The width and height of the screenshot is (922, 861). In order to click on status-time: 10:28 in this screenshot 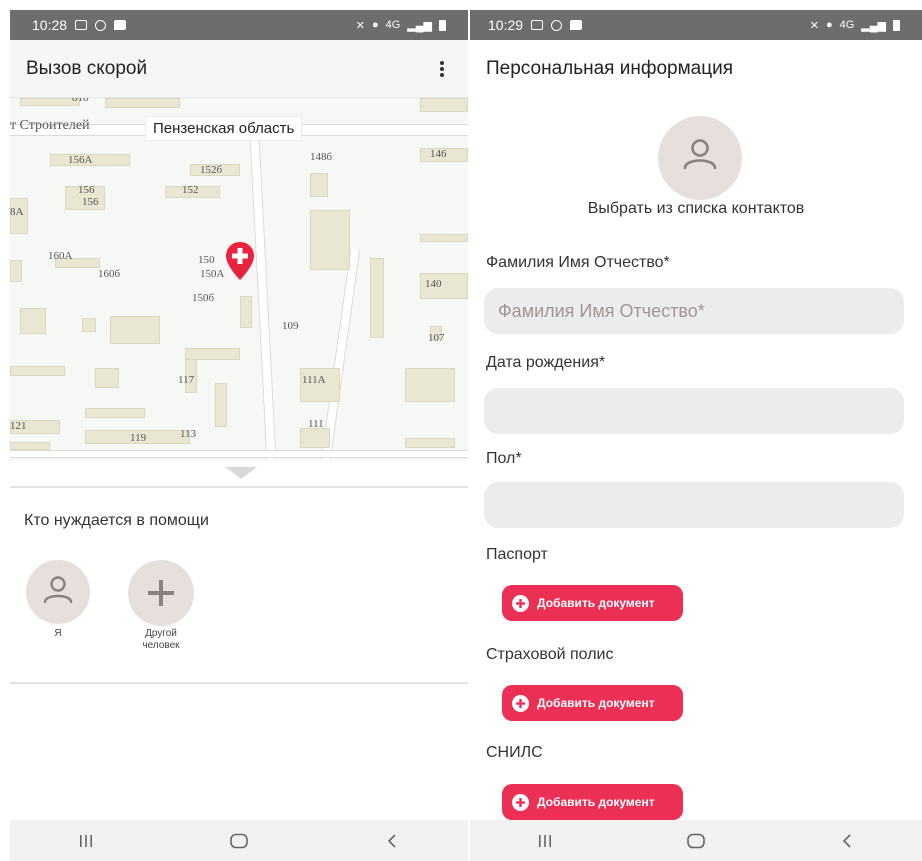, I will do `click(50, 25)`.